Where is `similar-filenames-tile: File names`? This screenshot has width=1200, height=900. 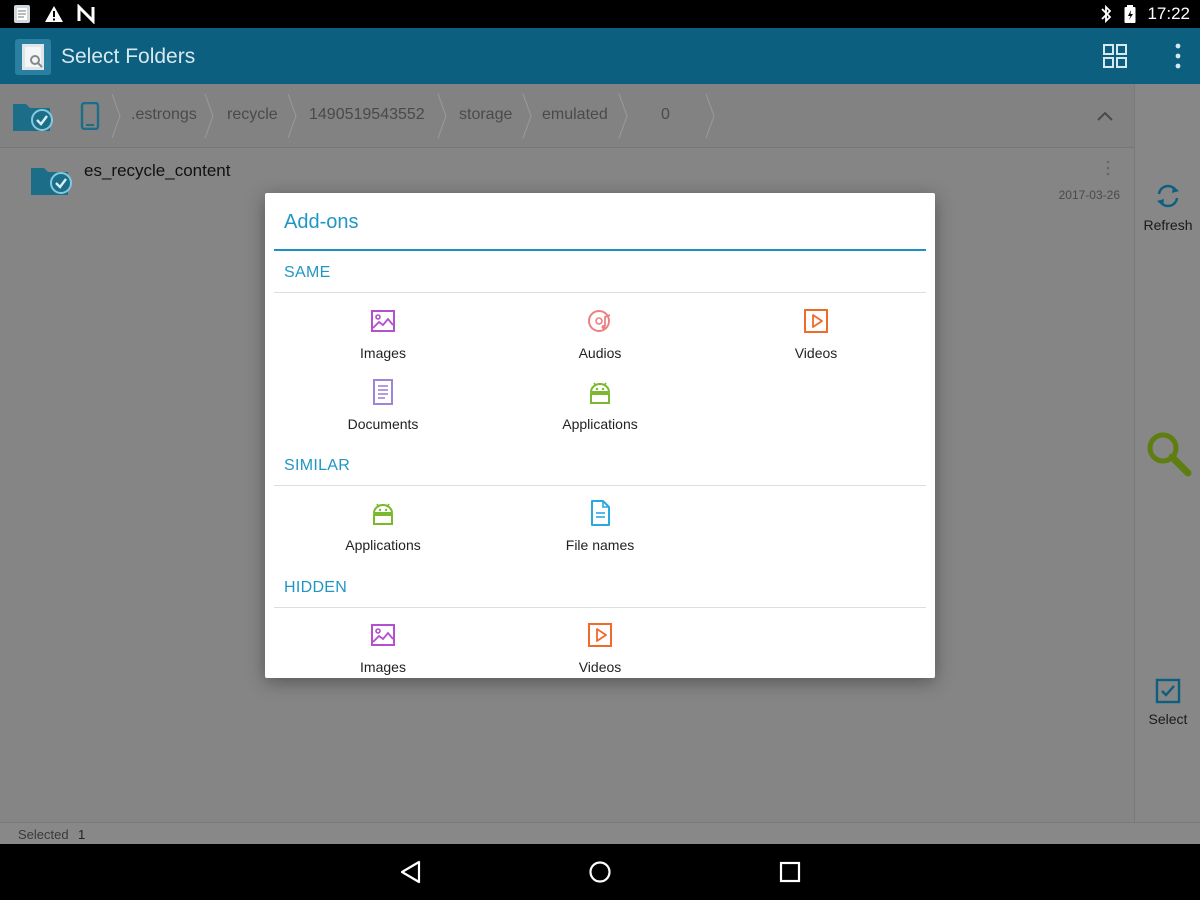 similar-filenames-tile: File names is located at coordinates (600, 525).